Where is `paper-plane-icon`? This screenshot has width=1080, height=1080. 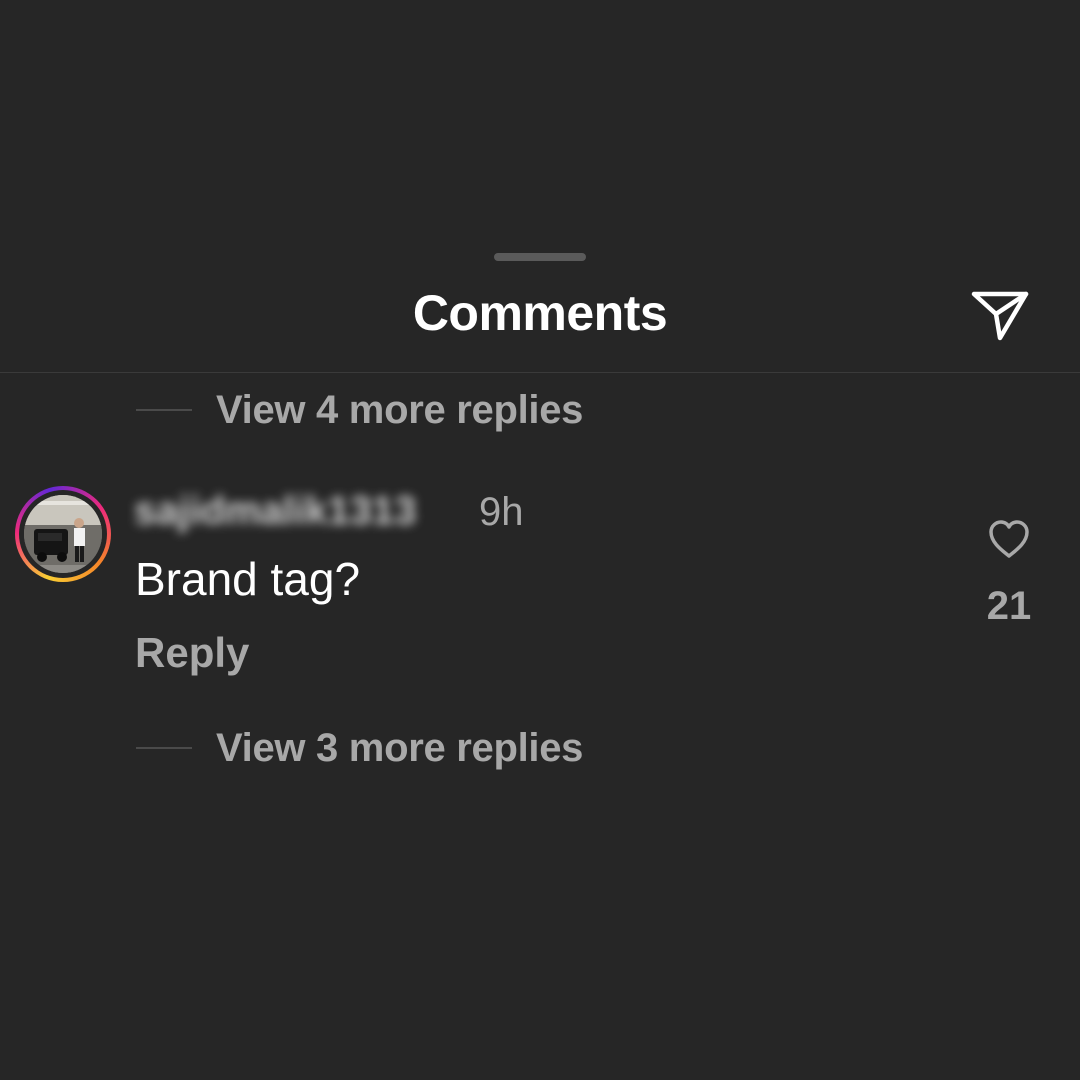 paper-plane-icon is located at coordinates (1000, 316).